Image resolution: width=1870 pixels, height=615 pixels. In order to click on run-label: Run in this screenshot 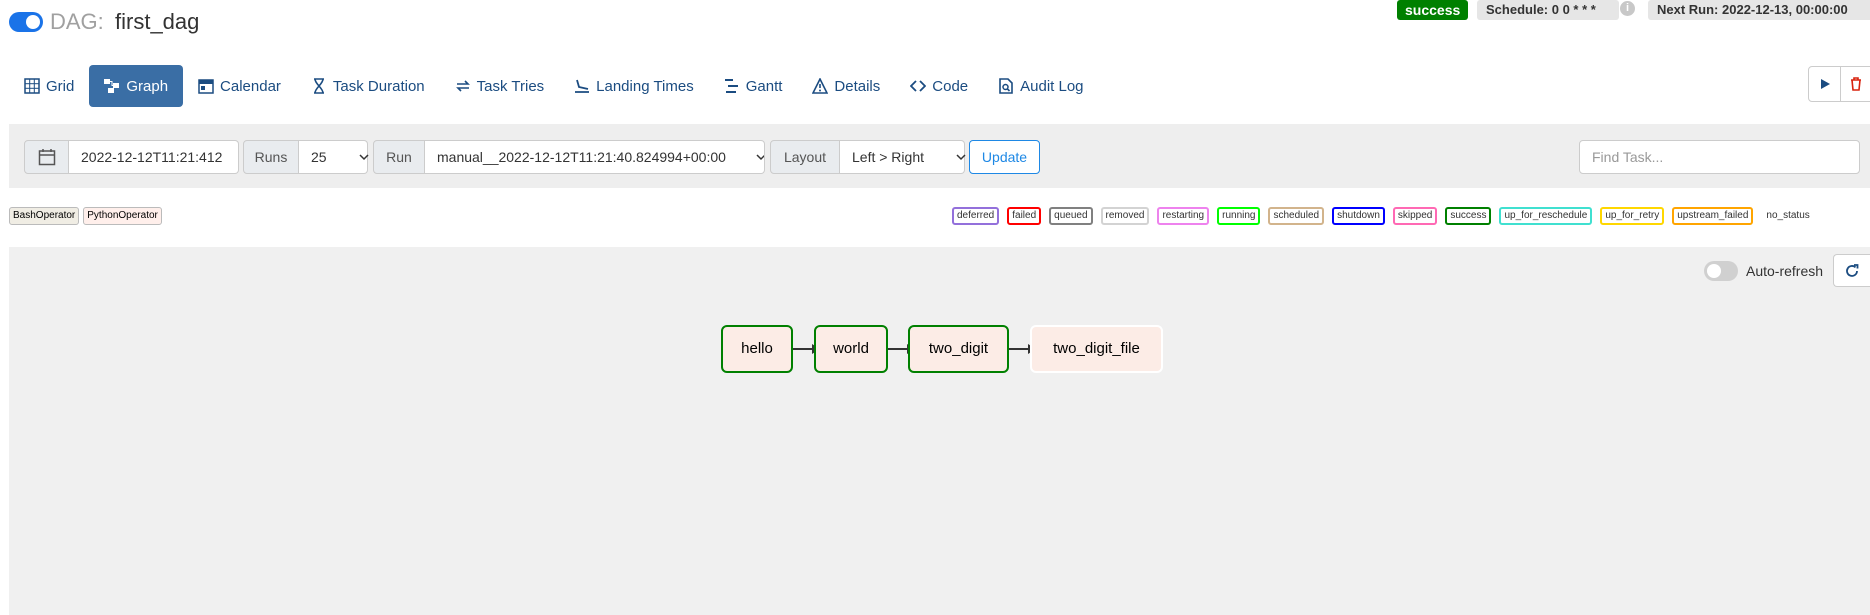, I will do `click(399, 157)`.